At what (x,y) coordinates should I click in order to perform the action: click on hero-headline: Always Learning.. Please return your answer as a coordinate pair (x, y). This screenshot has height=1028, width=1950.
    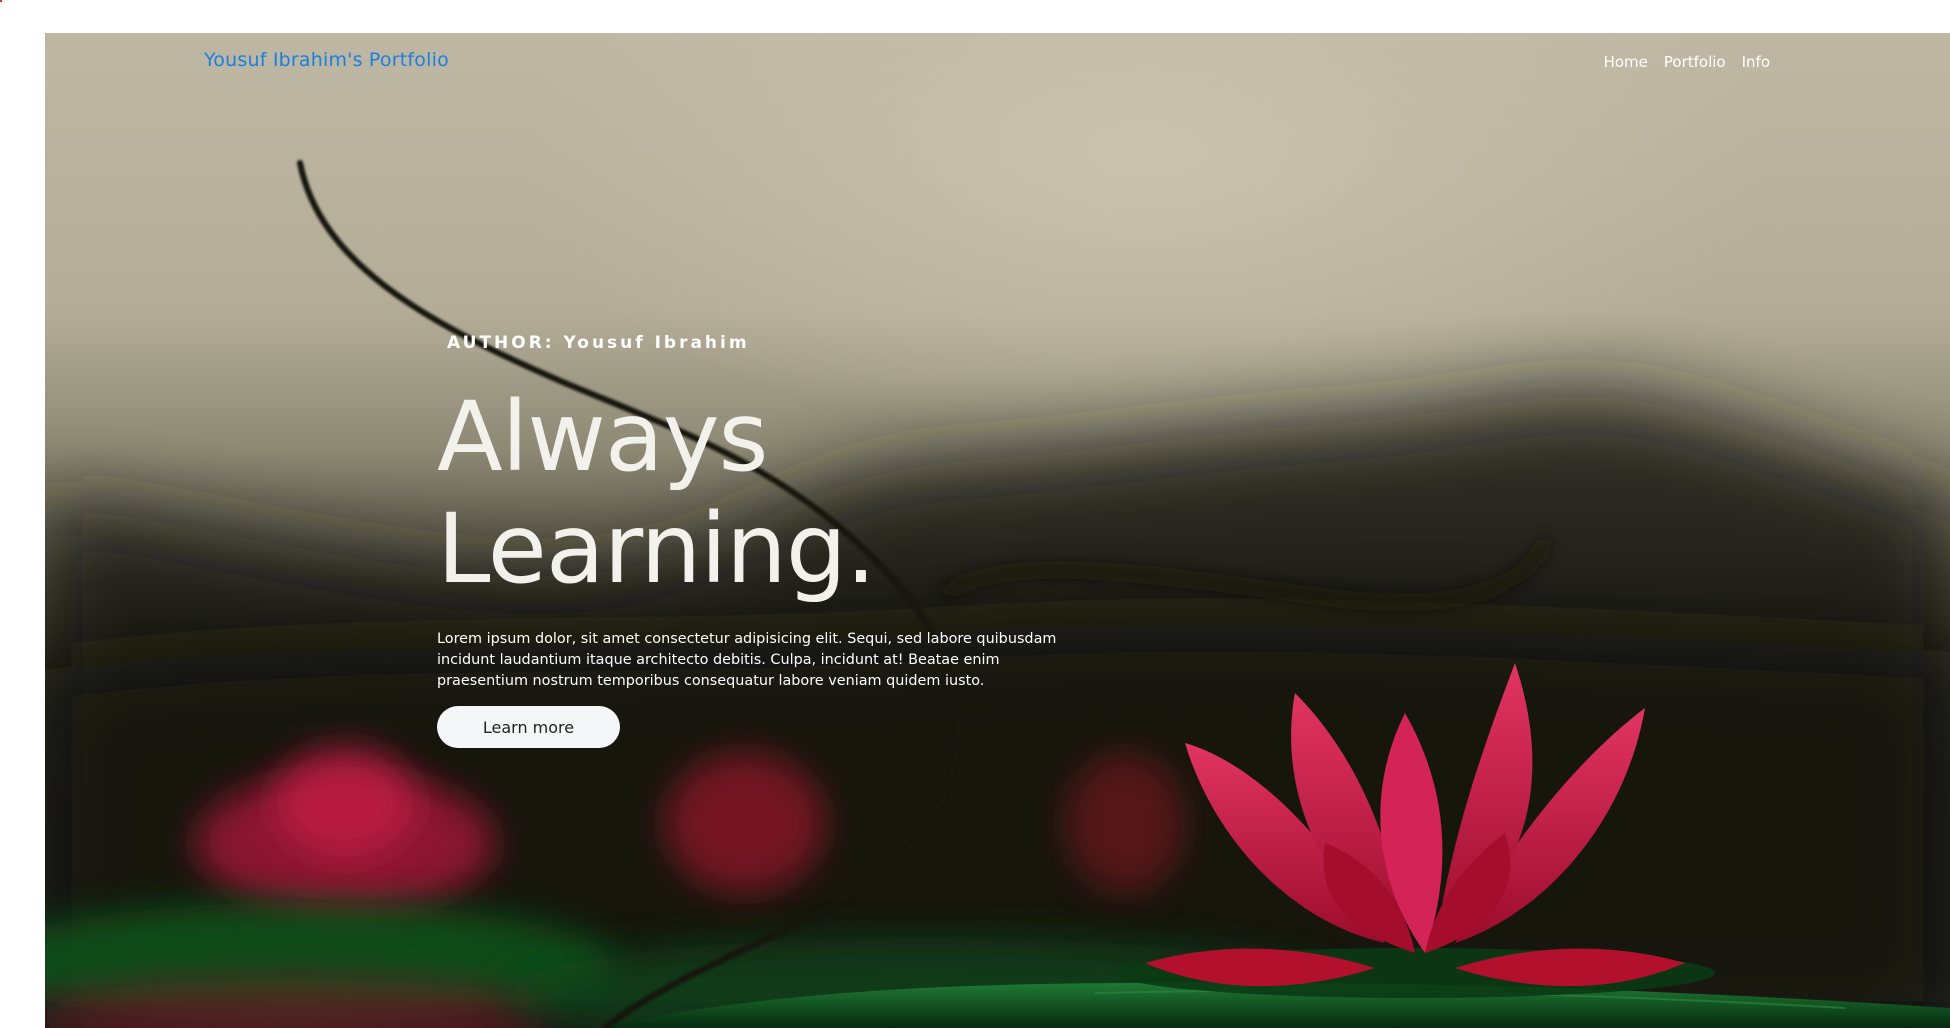
    Looking at the image, I should click on (787, 493).